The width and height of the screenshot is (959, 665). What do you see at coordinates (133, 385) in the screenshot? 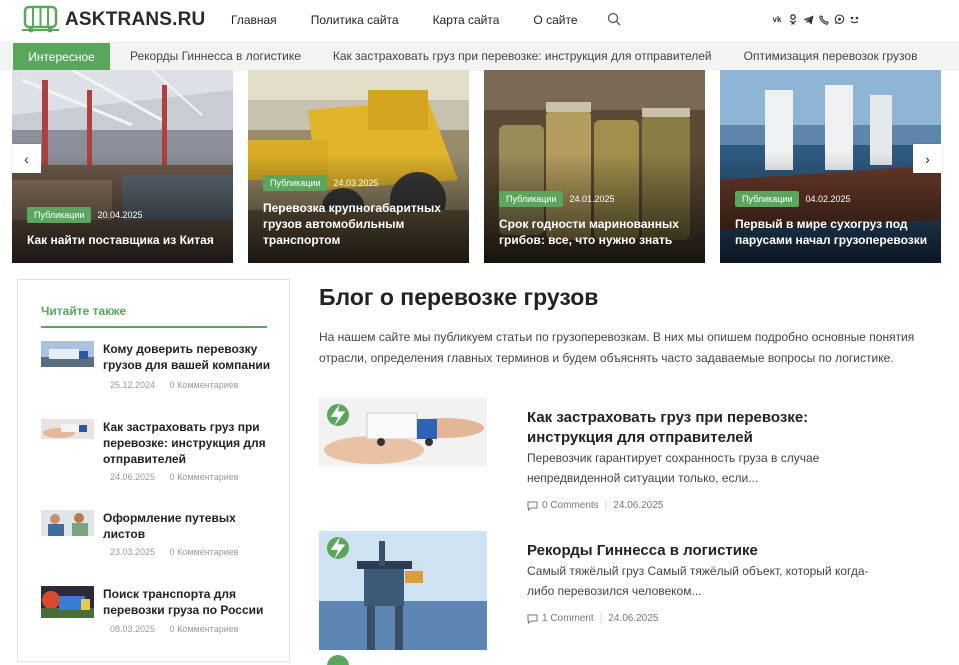
I see `post-date: 25.12.2024` at bounding box center [133, 385].